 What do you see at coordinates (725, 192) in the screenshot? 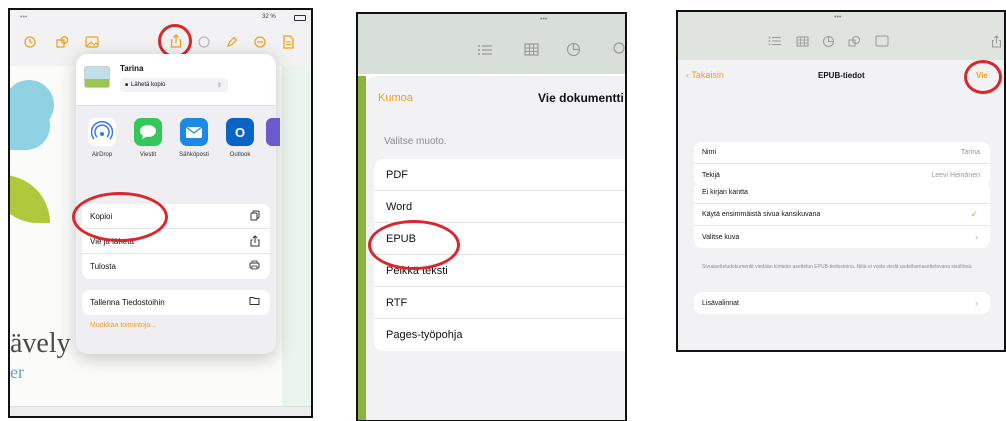
I see `cover-option-label: Ei kirjan kantta` at bounding box center [725, 192].